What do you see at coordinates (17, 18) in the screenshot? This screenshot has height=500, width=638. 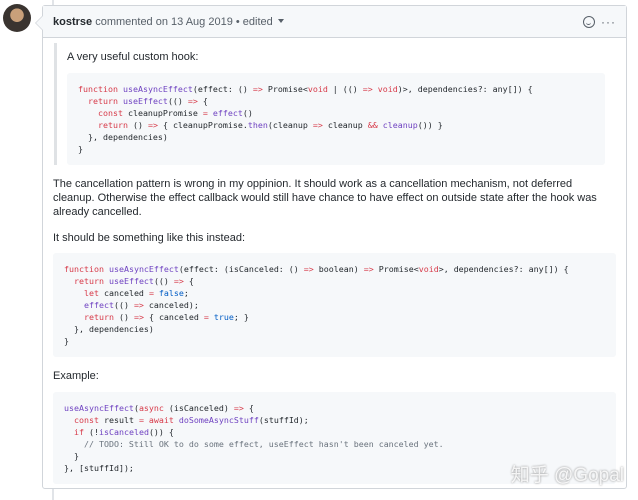 I see `avatar` at bounding box center [17, 18].